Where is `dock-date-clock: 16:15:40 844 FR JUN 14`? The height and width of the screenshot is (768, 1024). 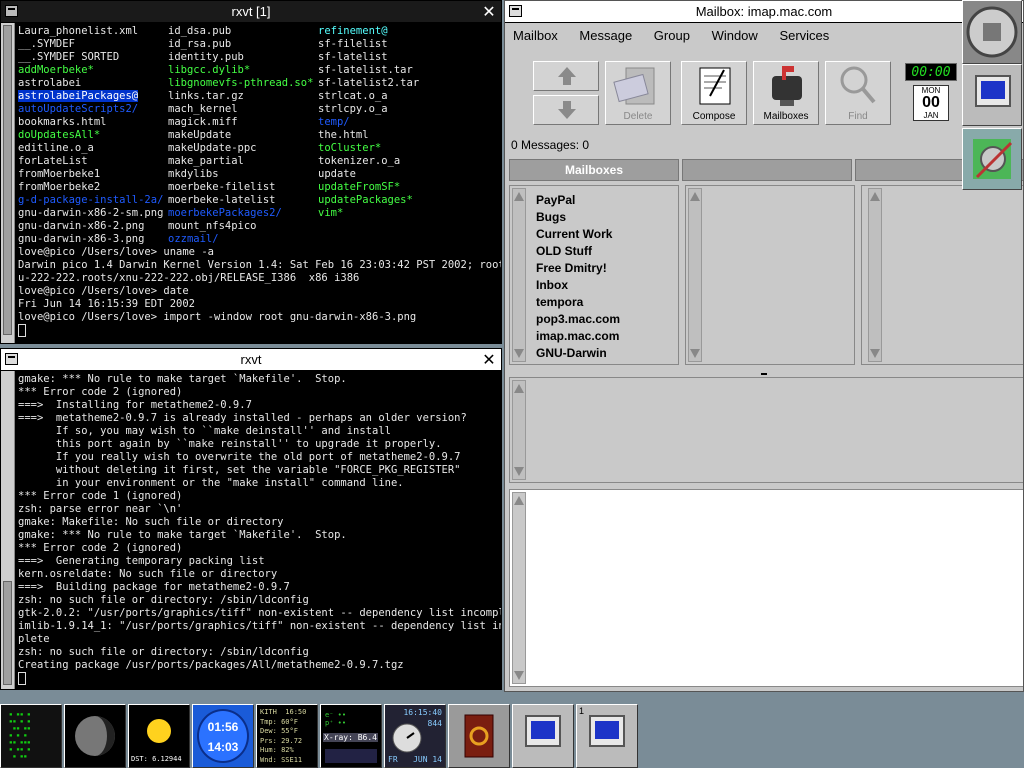
dock-date-clock: 16:15:40 844 FR JUN 14 is located at coordinates (415, 736).